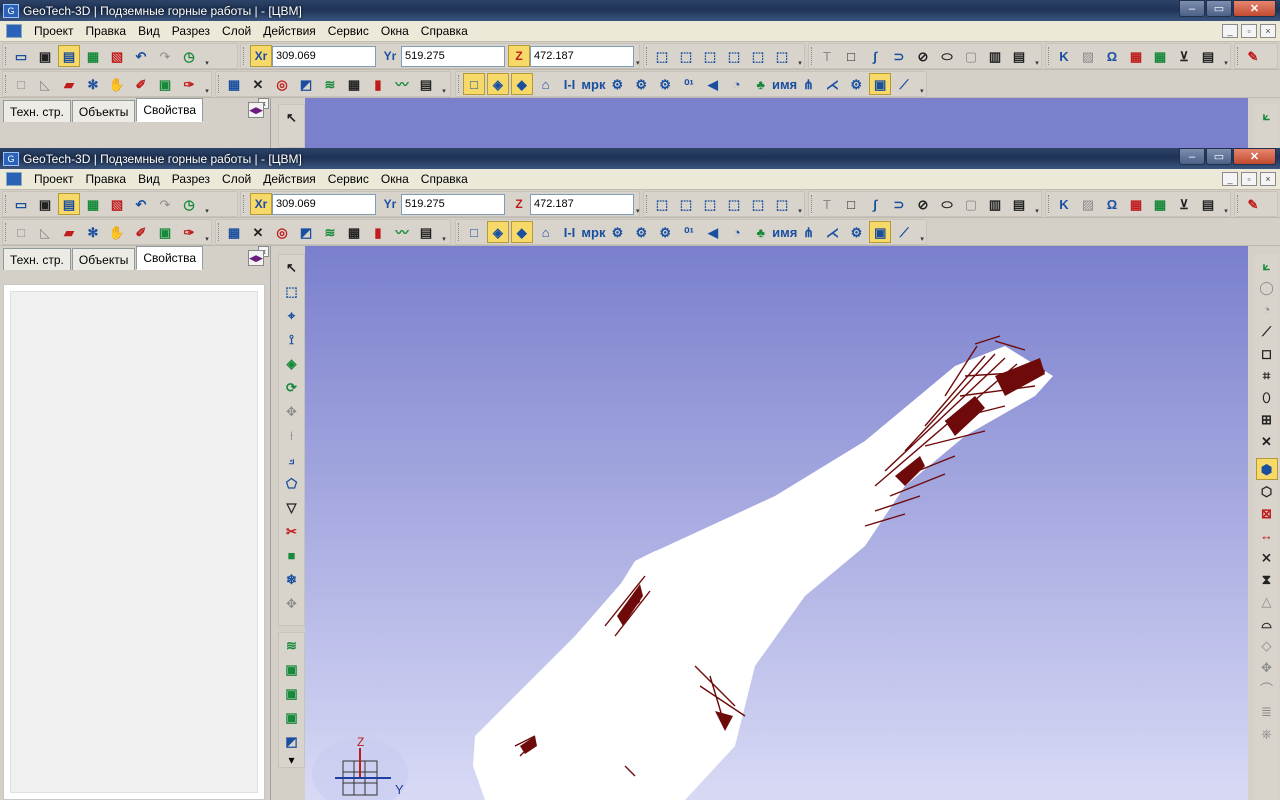  What do you see at coordinates (93, 204) in the screenshot?
I see `cube-tools-icon: ▦` at bounding box center [93, 204].